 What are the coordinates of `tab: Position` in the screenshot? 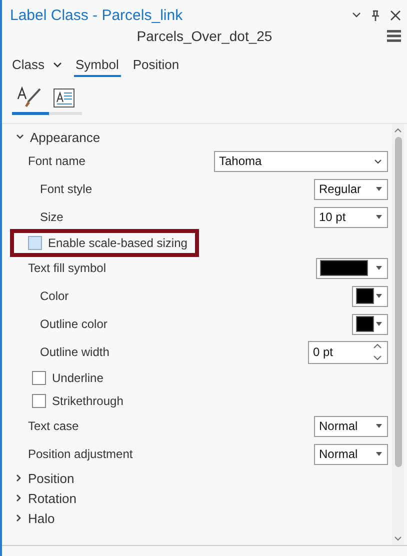 It's located at (156, 66).